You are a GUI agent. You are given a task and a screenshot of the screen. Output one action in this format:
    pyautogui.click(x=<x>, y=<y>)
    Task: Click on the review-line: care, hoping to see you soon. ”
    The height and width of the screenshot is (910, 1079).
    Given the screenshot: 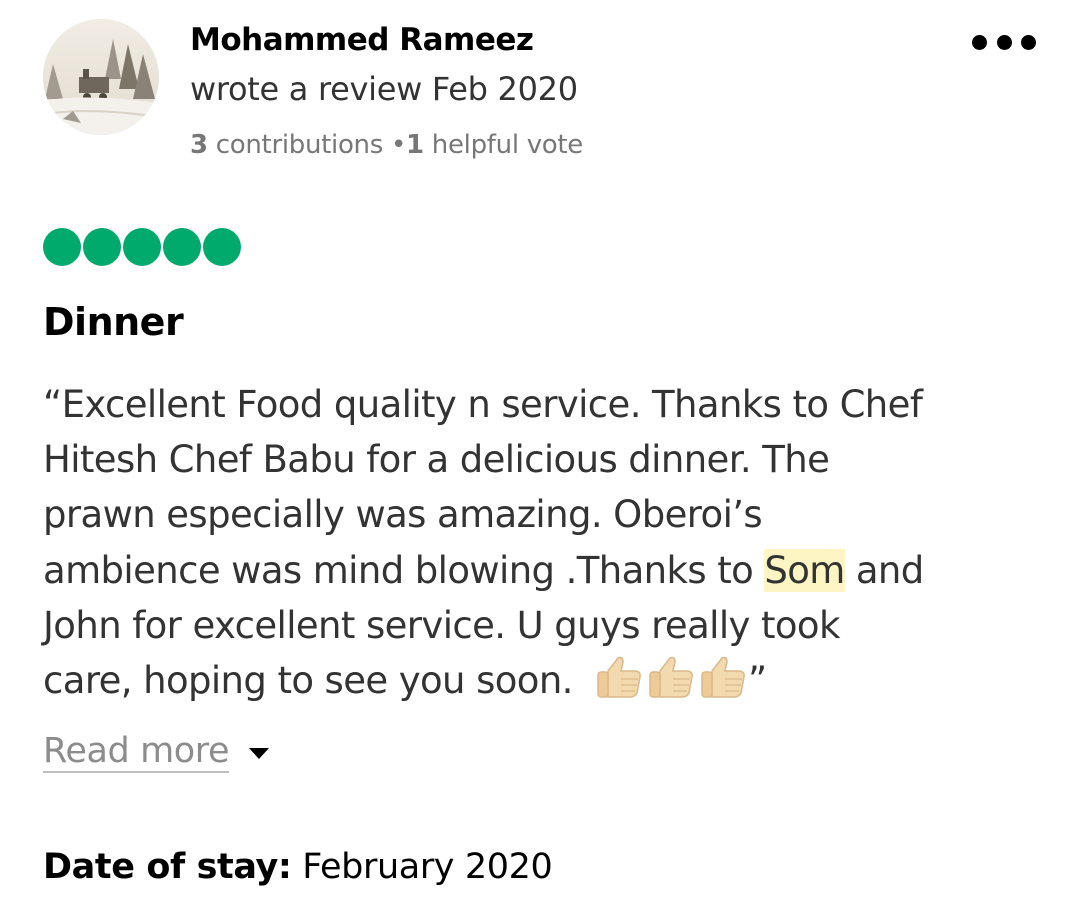 What is the action you would take?
    pyautogui.click(x=543, y=680)
    